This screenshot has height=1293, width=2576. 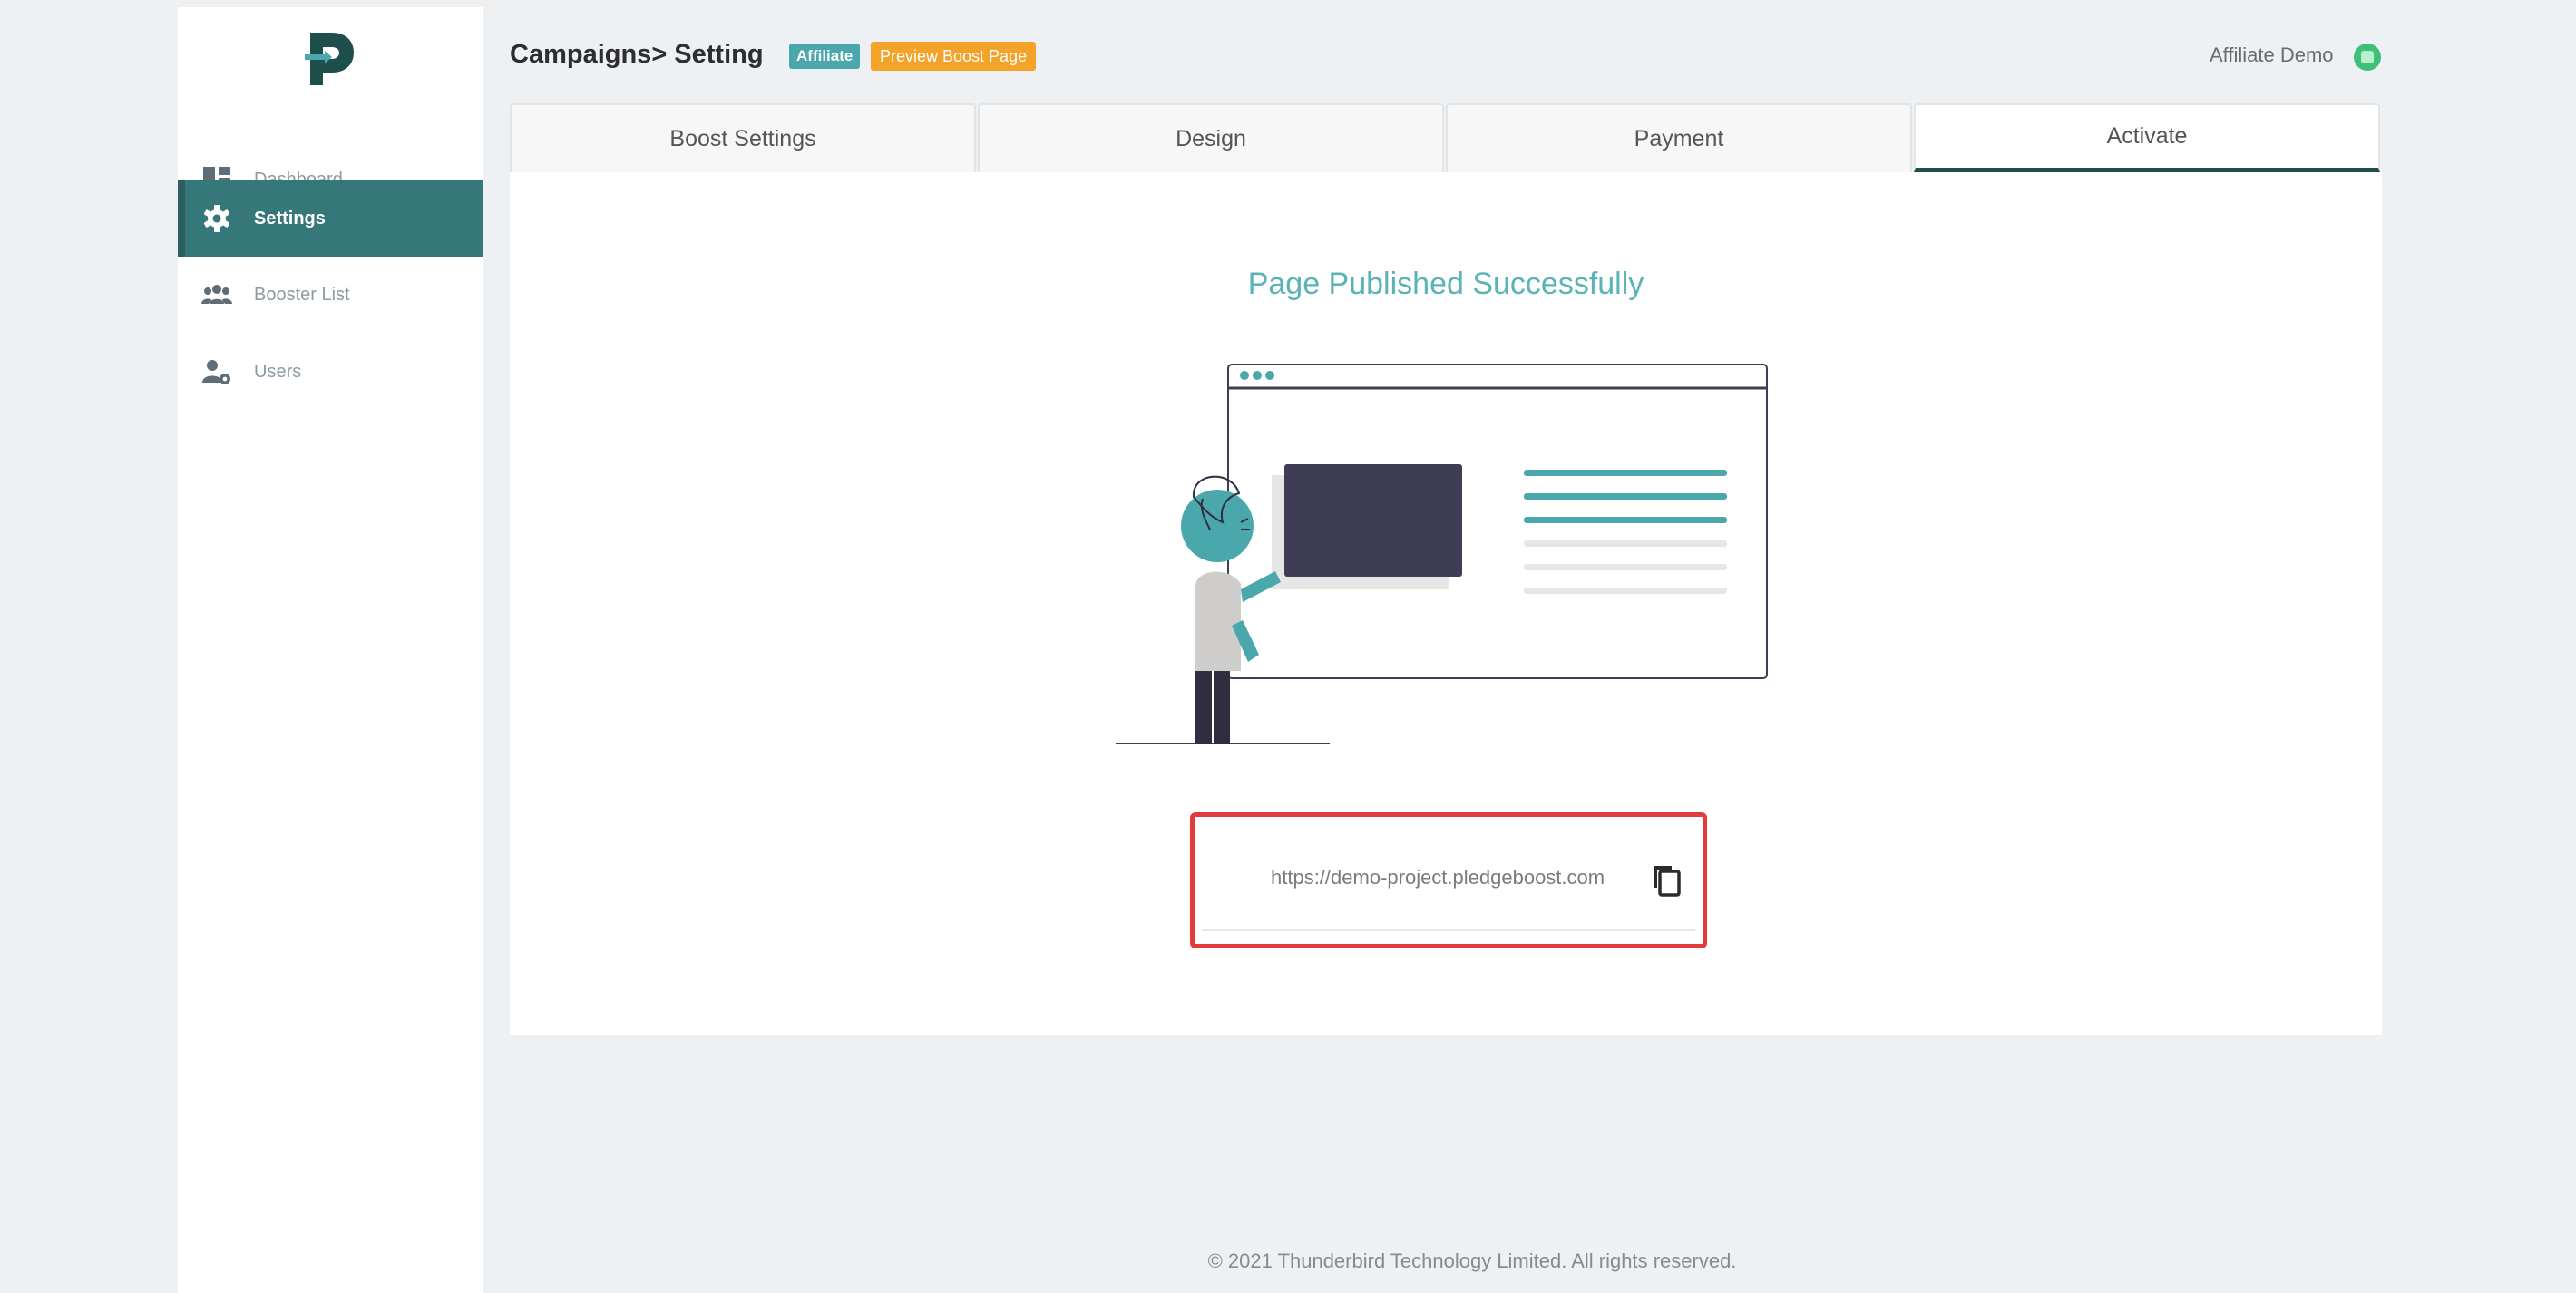 I want to click on url-field: https://demo-project.pledgeboost.com, so click(x=1448, y=878).